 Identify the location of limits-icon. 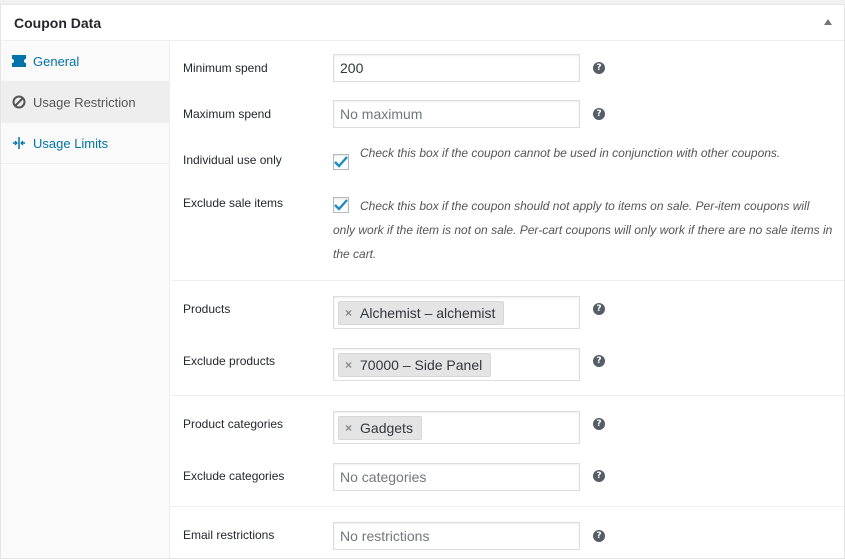
(19, 143).